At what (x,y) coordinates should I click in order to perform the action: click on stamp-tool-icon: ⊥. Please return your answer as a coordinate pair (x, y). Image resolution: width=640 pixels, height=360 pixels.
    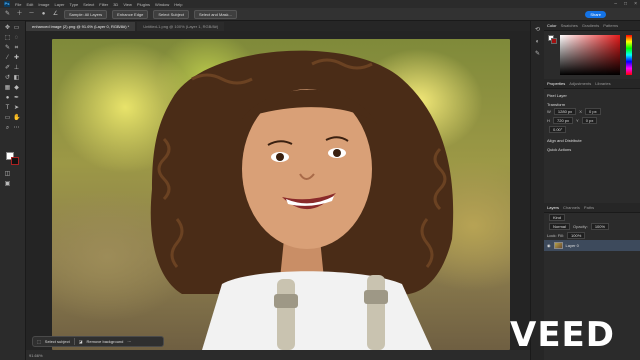
    Looking at the image, I should click on (16, 68).